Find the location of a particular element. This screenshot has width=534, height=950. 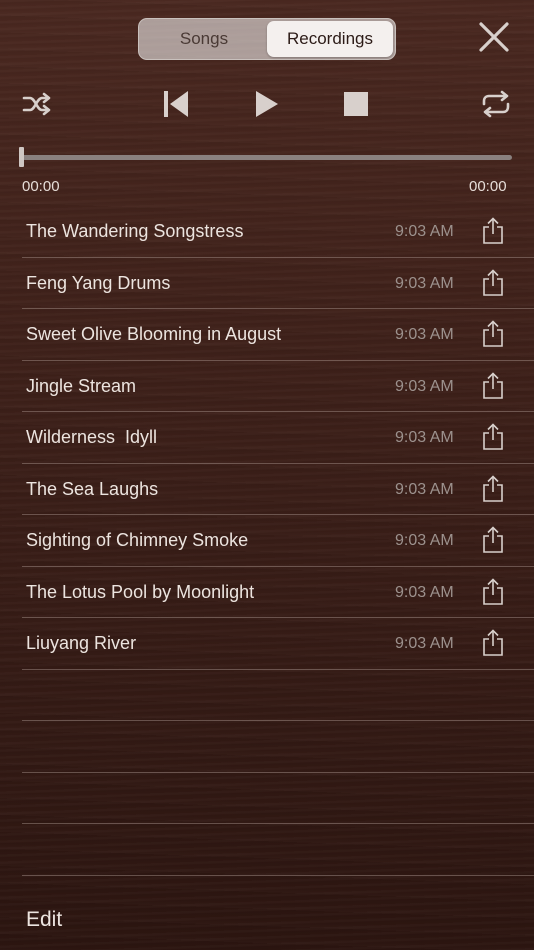

stop-button is located at coordinates (356, 104).